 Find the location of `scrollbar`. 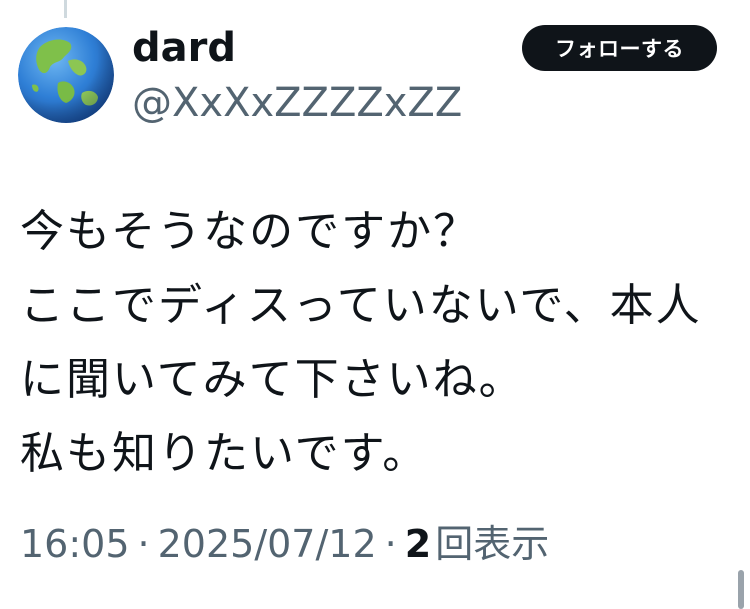

scrollbar is located at coordinates (741, 589).